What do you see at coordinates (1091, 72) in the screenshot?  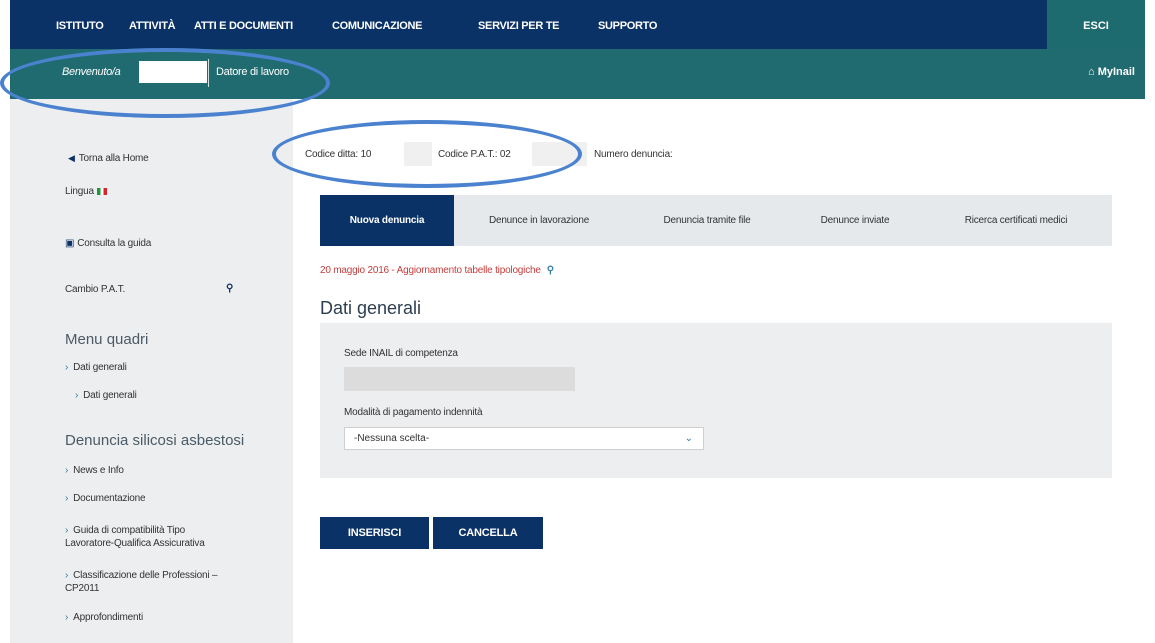 I see `home-icon: ⌂` at bounding box center [1091, 72].